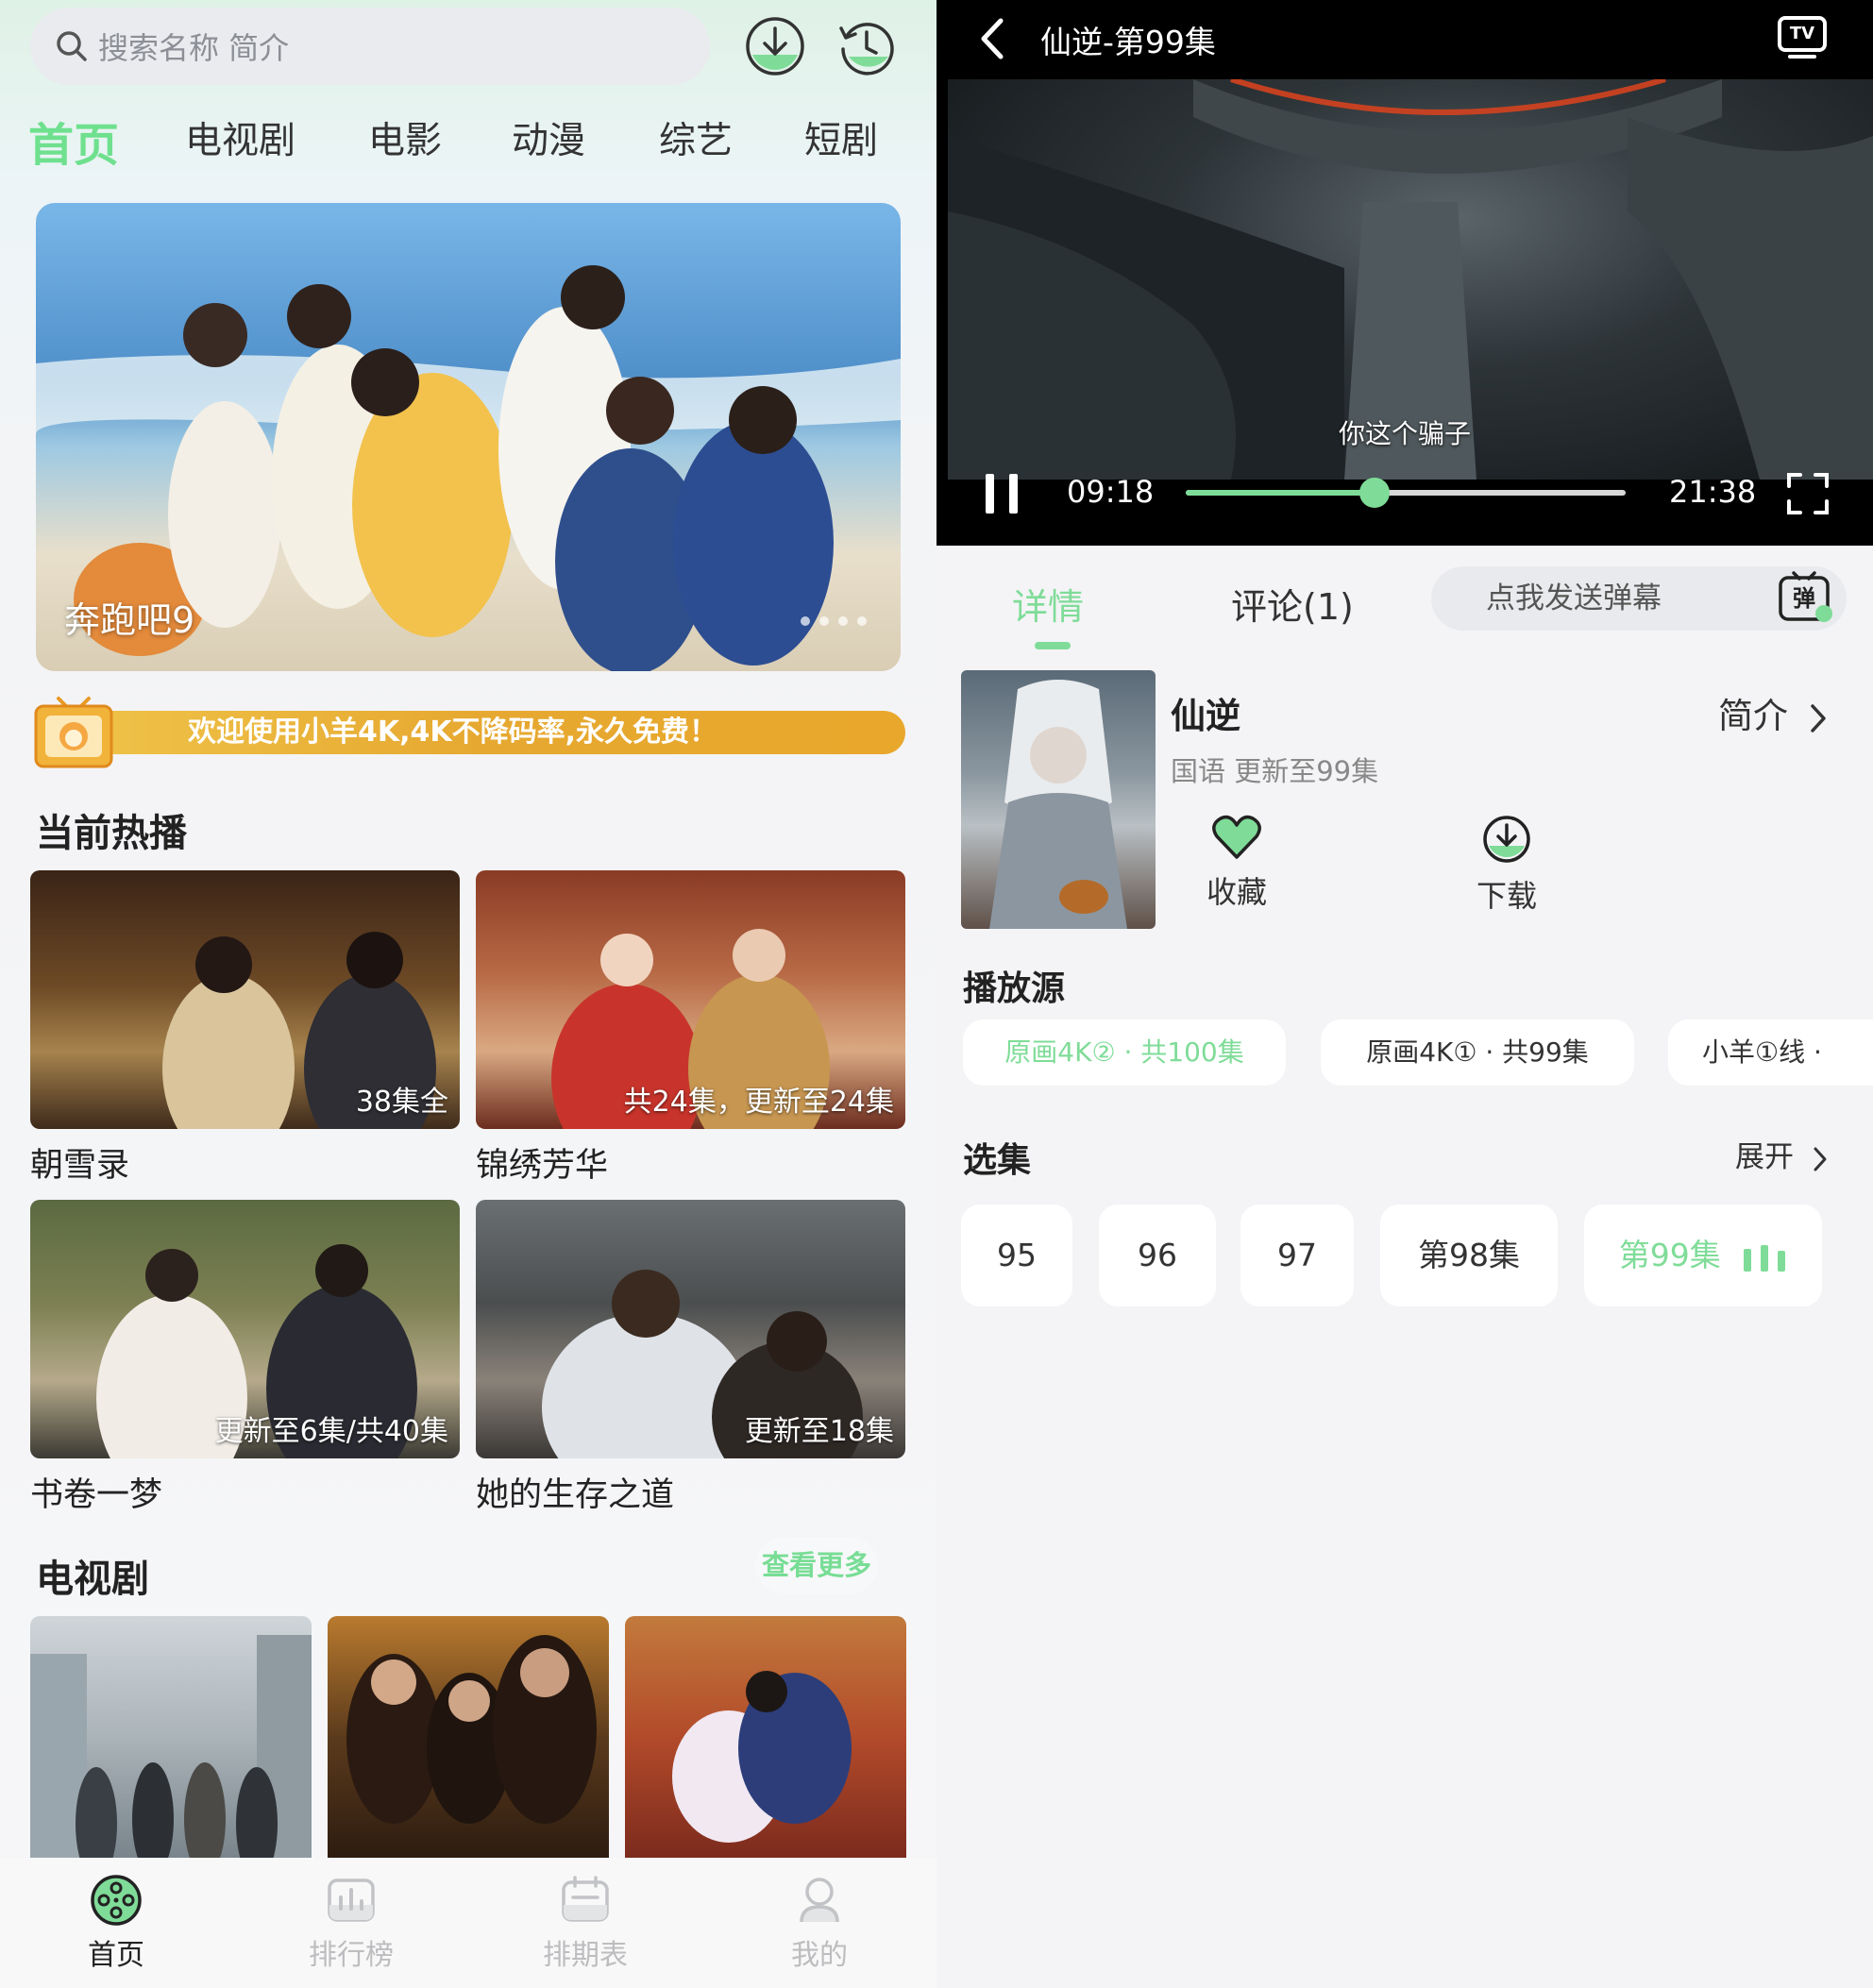 This screenshot has width=1873, height=1988. What do you see at coordinates (73, 732) in the screenshot?
I see `tv-mascot-icon` at bounding box center [73, 732].